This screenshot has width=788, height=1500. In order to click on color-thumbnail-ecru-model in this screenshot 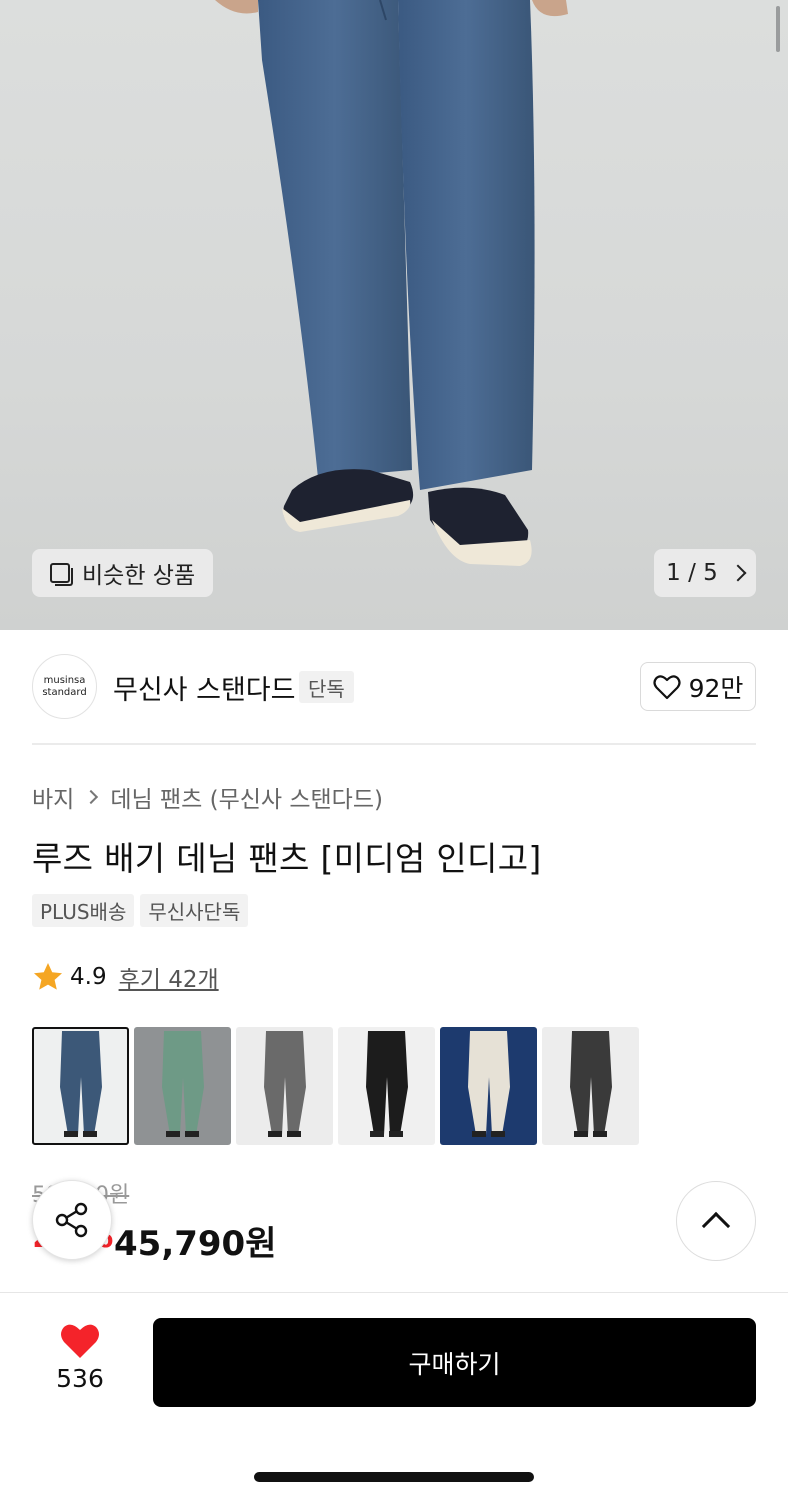, I will do `click(488, 1086)`.